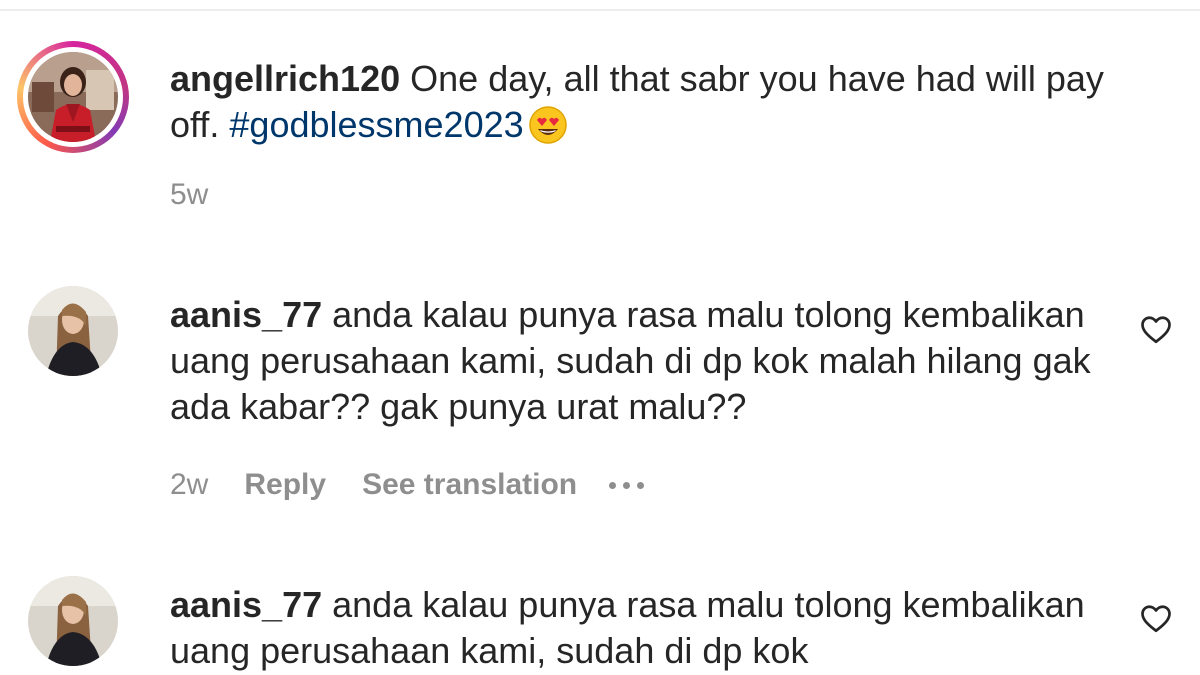 Image resolution: width=1200 pixels, height=675 pixels. Describe the element at coordinates (189, 484) in the screenshot. I see `comment-timestamp: 2w` at that location.